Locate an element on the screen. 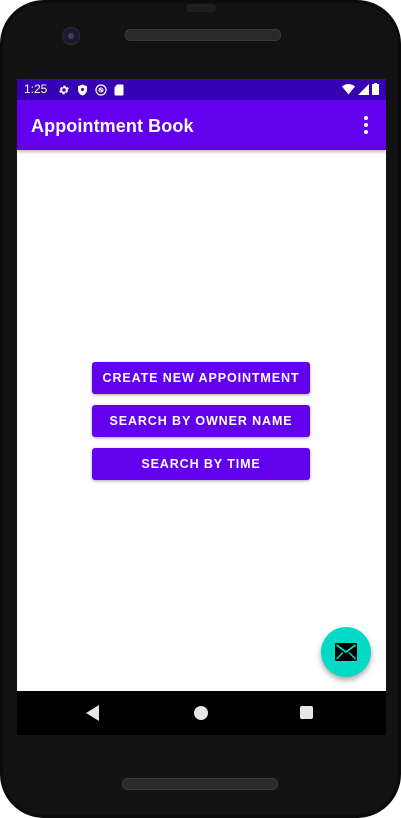 Image resolution: width=401 pixels, height=818 pixels. more-vert-icon is located at coordinates (366, 125).